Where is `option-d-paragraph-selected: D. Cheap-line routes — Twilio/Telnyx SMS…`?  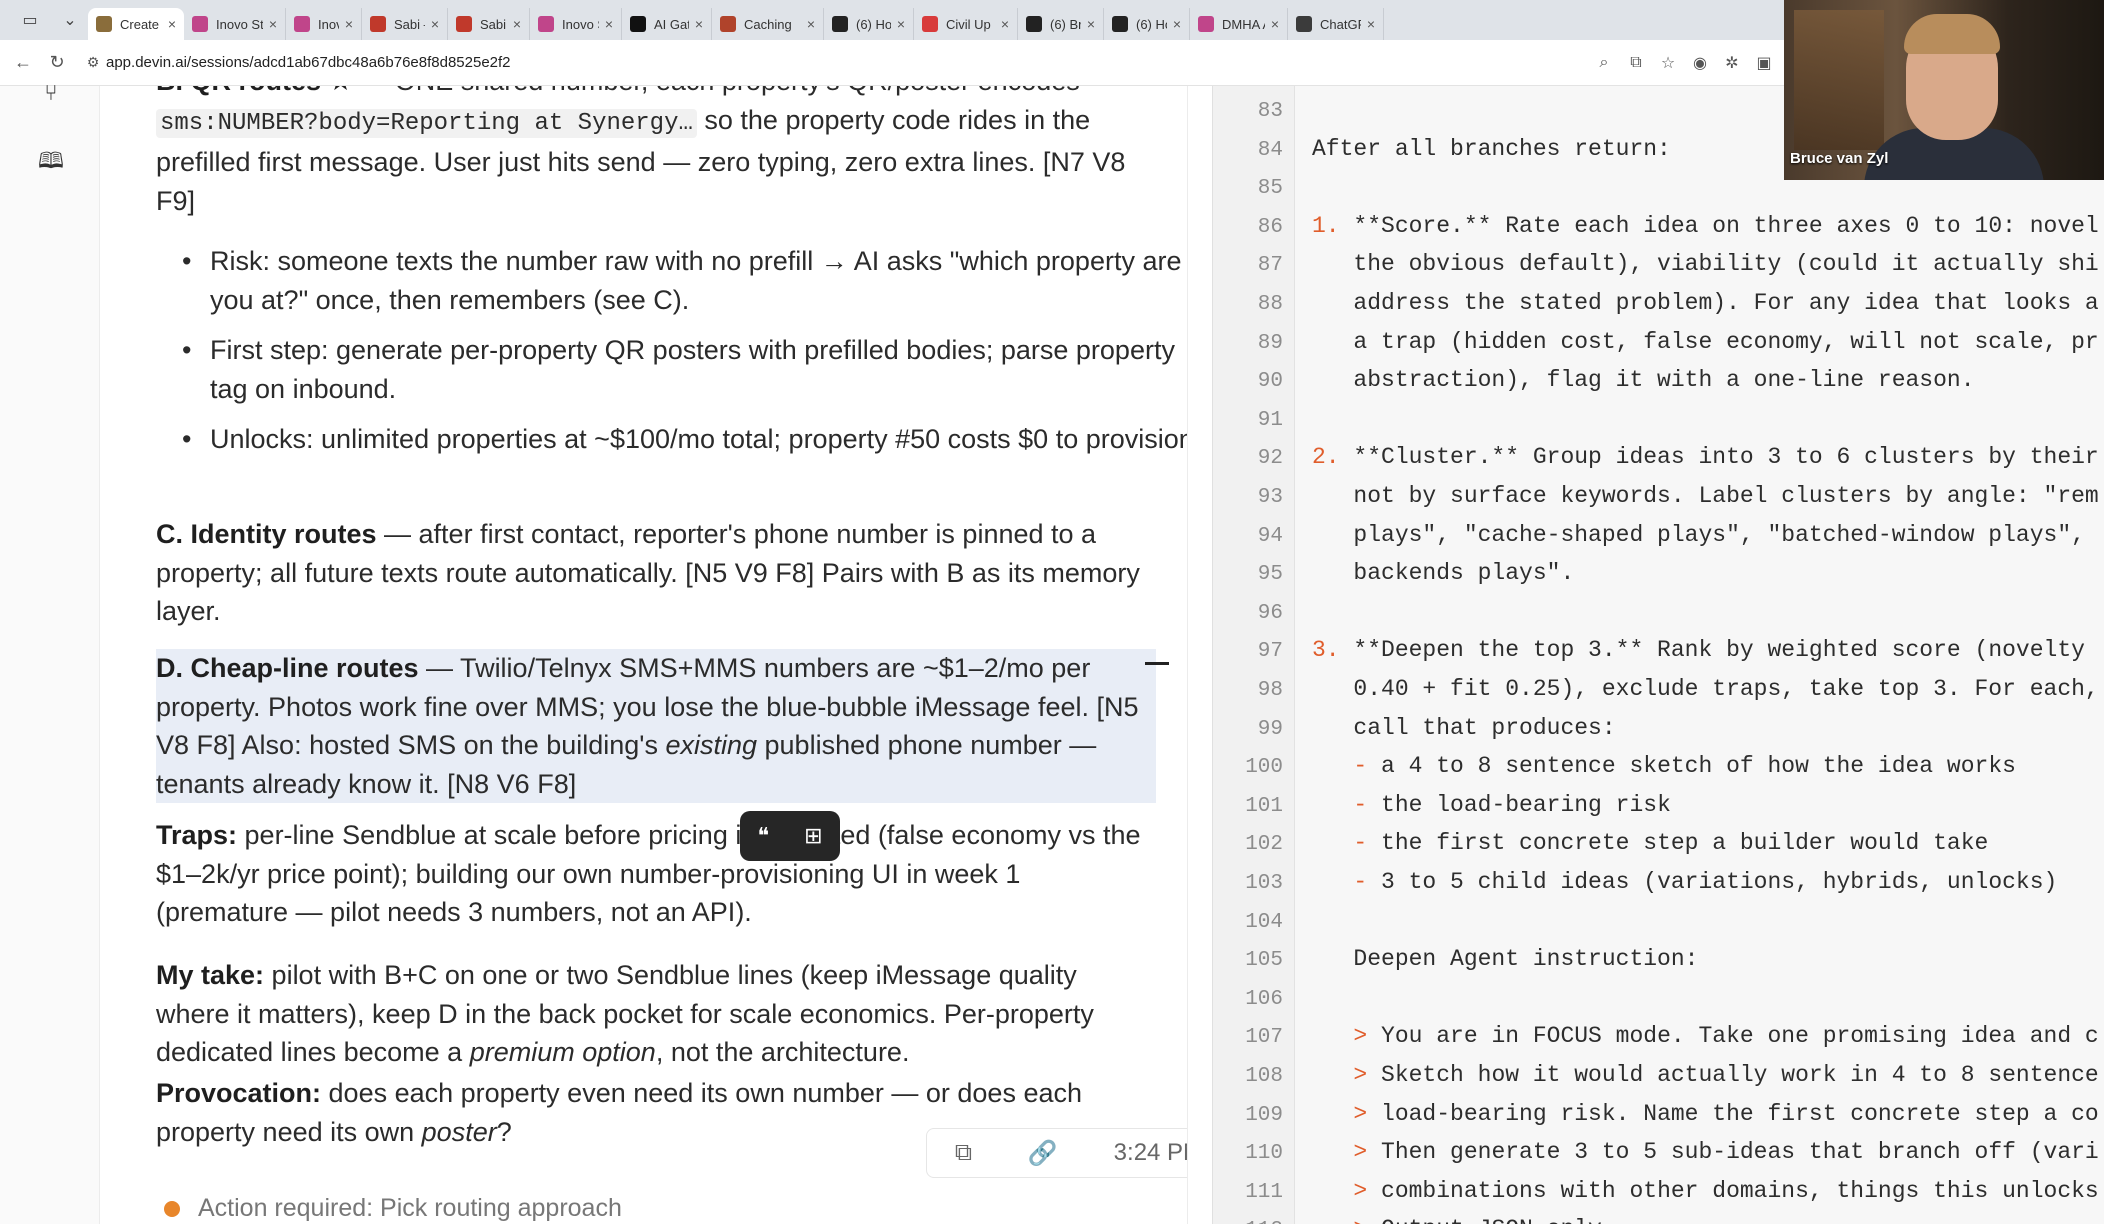
option-d-paragraph-selected: D. Cheap-line routes — Twilio/Telnyx SMS… is located at coordinates (656, 726).